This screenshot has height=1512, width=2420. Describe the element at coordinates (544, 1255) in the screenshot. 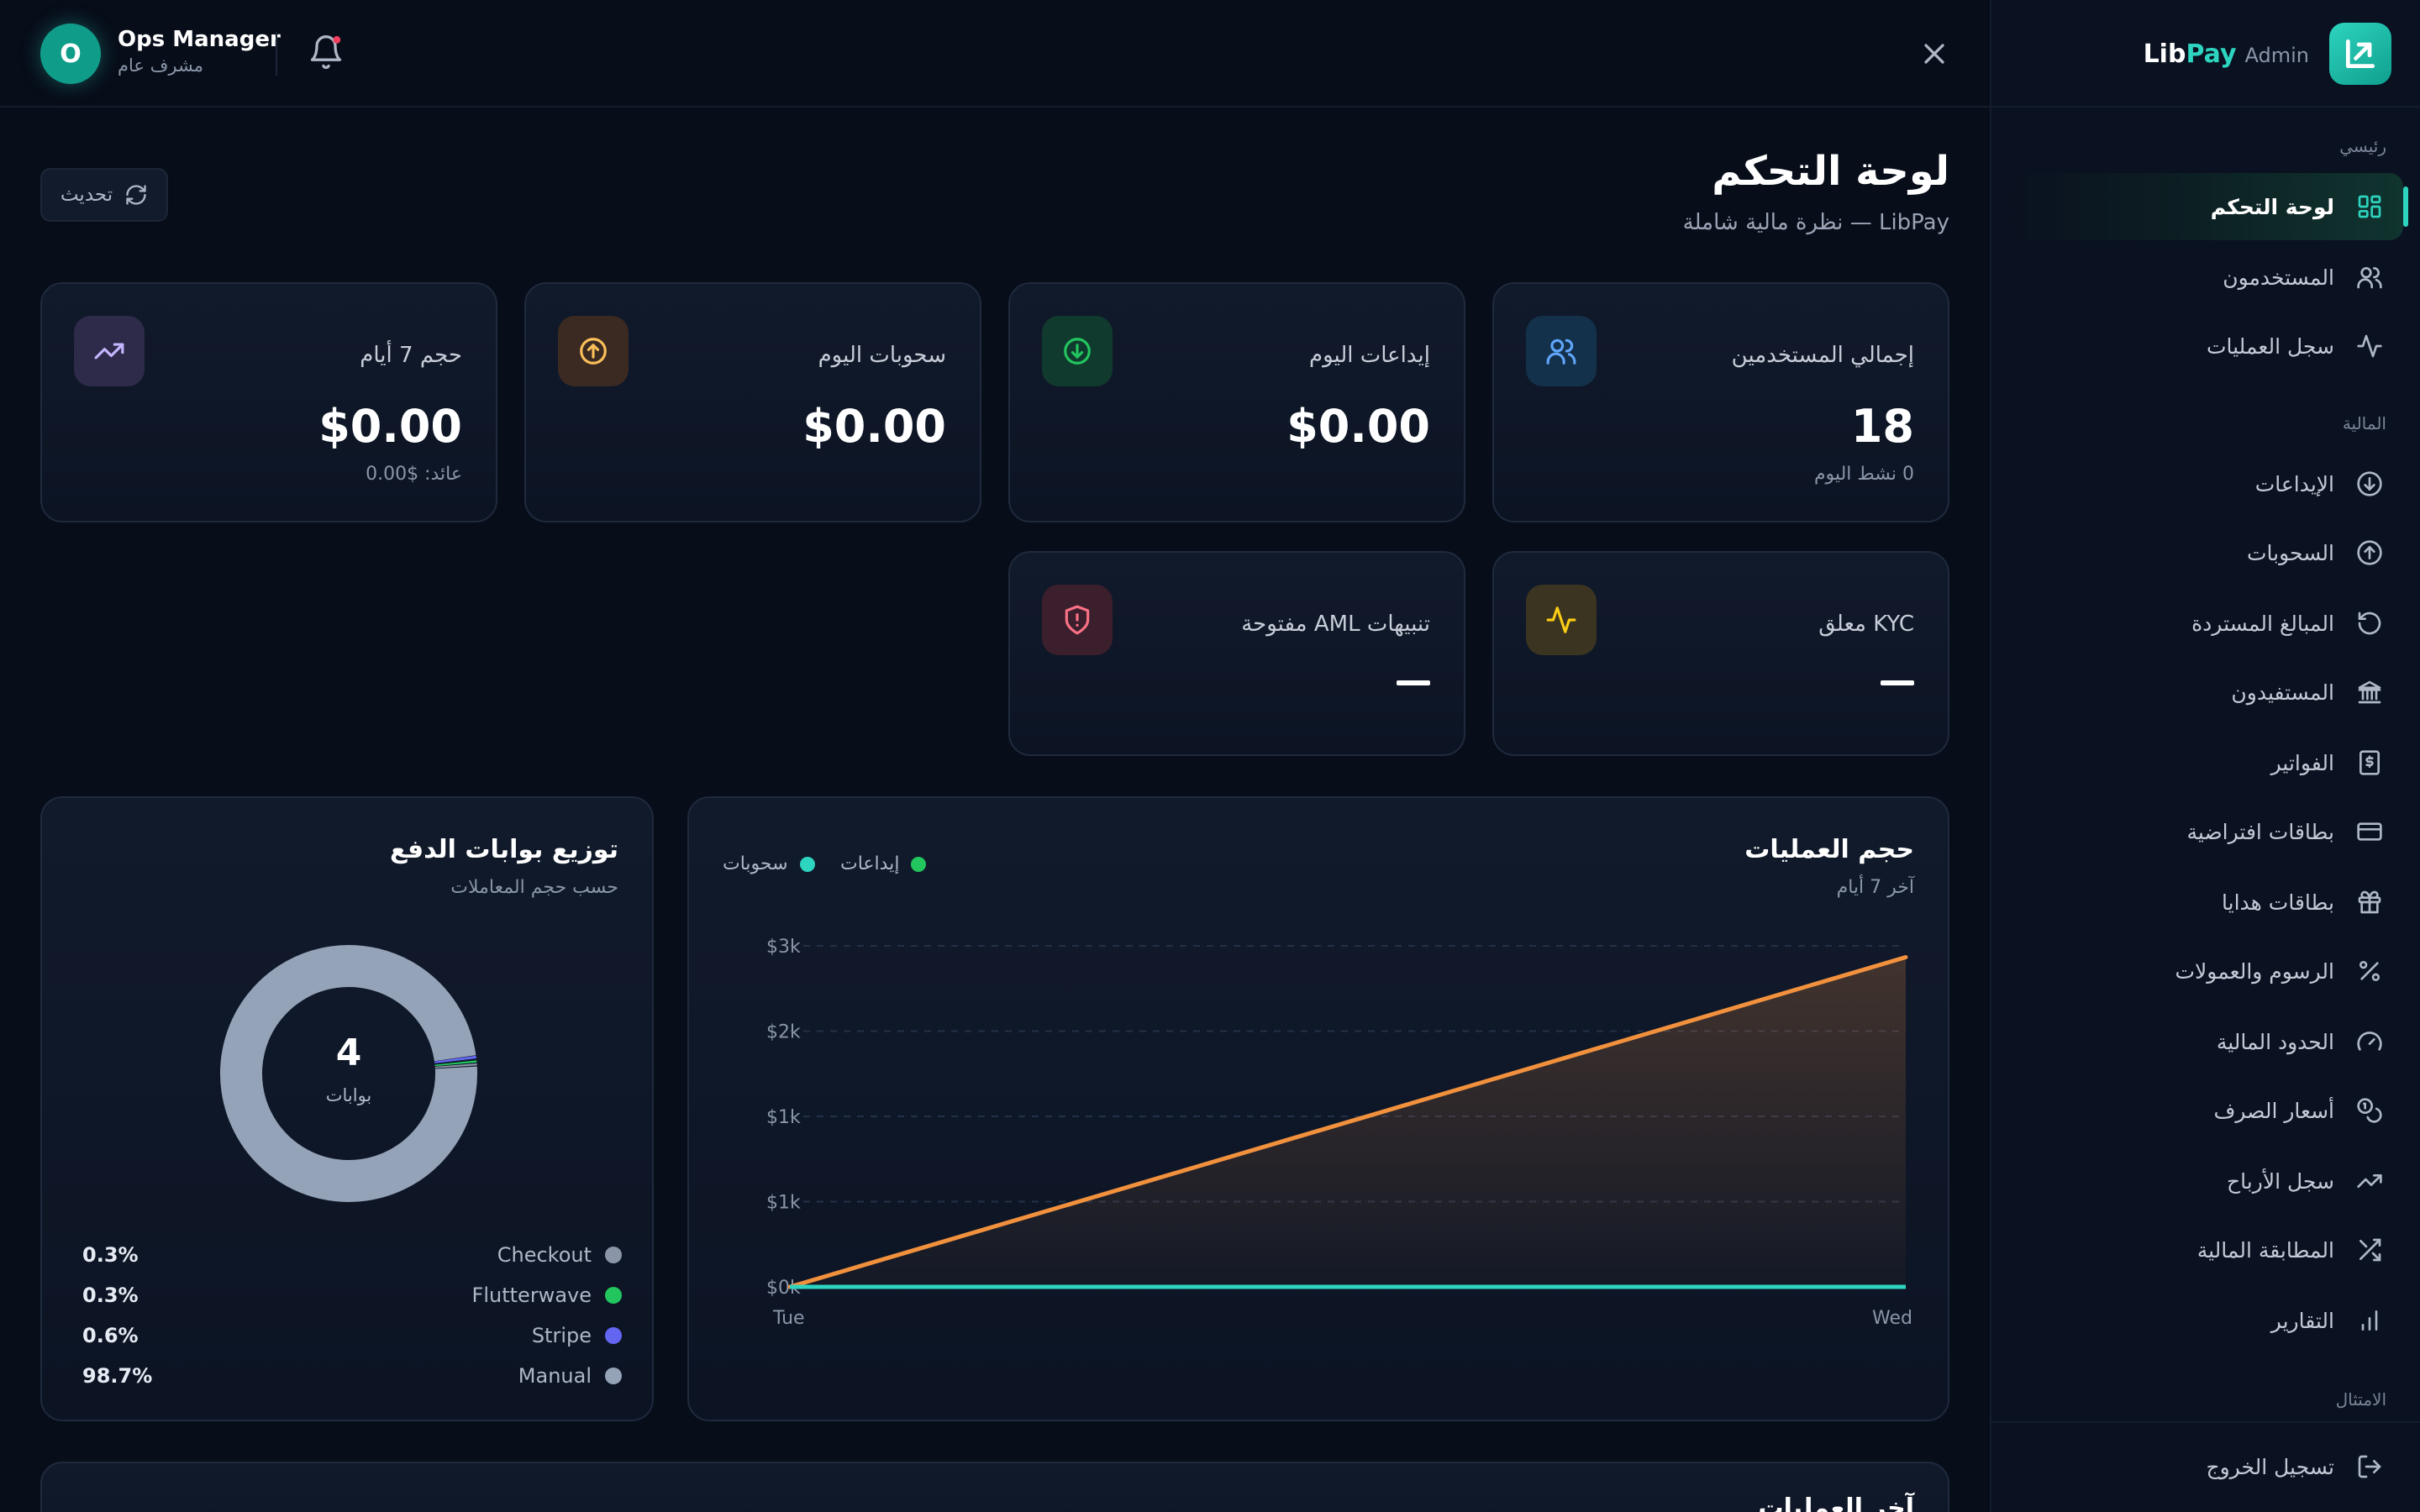

I see `gateway-name: Checkout` at that location.